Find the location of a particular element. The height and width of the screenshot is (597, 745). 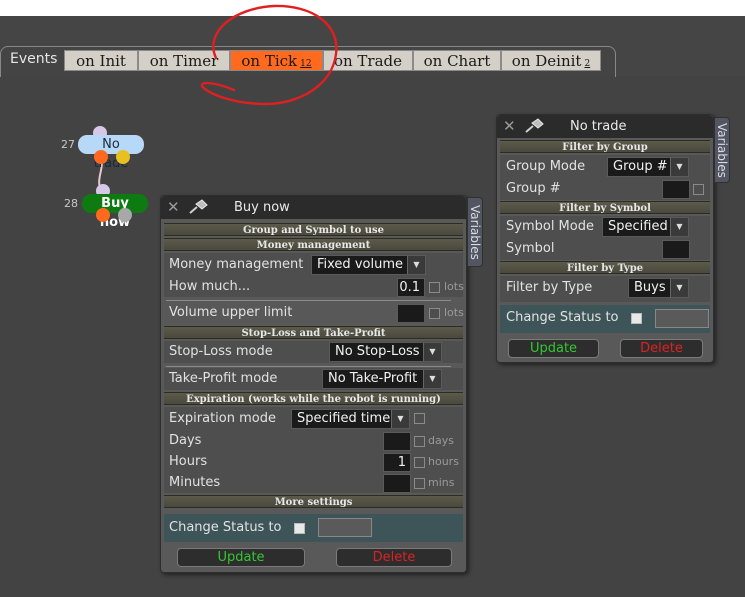

days-unit: days is located at coordinates (441, 440).